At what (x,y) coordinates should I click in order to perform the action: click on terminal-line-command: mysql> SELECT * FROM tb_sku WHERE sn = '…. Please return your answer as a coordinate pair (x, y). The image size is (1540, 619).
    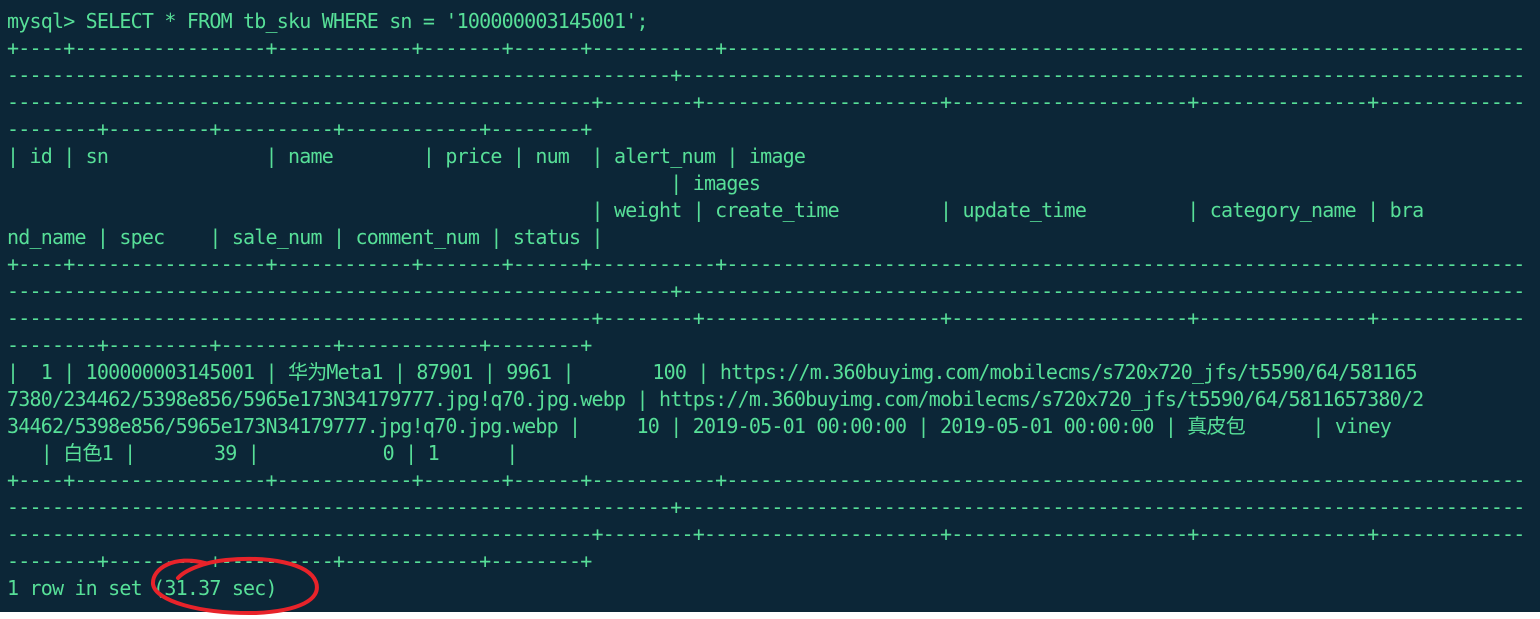
    Looking at the image, I should click on (328, 21).